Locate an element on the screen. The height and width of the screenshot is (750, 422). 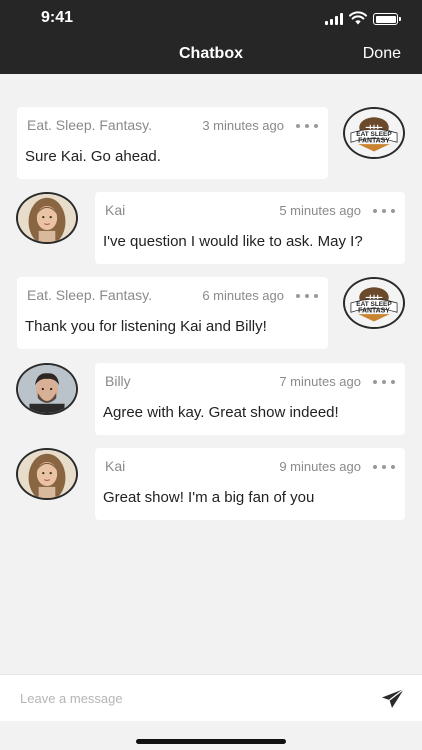
message-time: 9 minutes ago is located at coordinates (320, 466).